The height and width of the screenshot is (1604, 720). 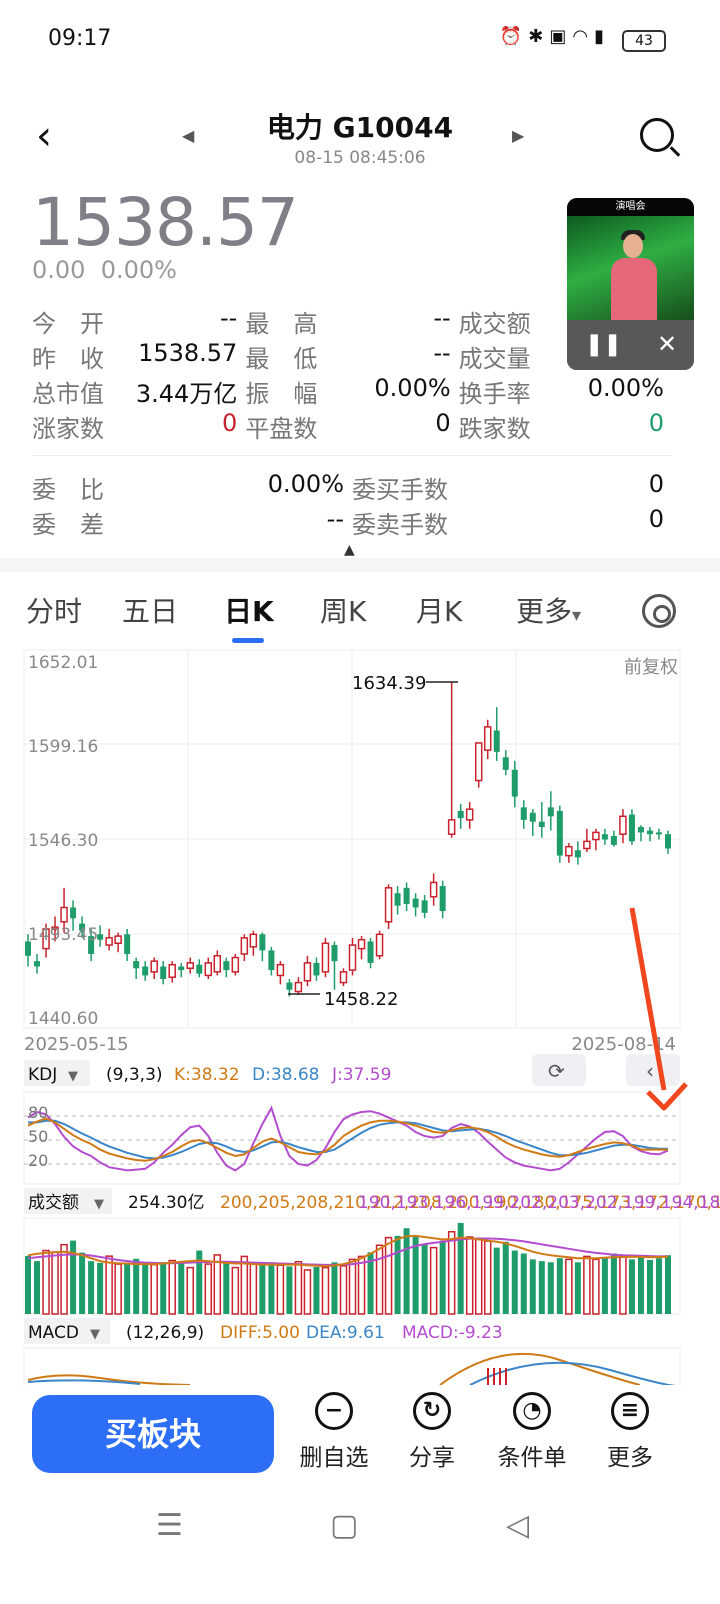 I want to click on adjust-label: 前复权, so click(x=651, y=667).